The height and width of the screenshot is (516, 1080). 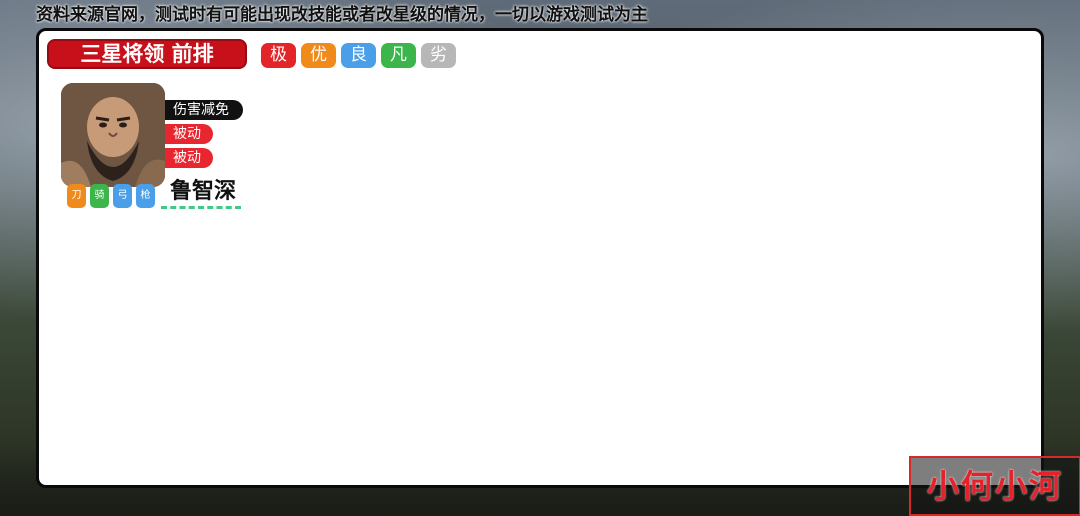 What do you see at coordinates (99, 196) in the screenshot?
I see `weapon-badge-cavalry: 骑` at bounding box center [99, 196].